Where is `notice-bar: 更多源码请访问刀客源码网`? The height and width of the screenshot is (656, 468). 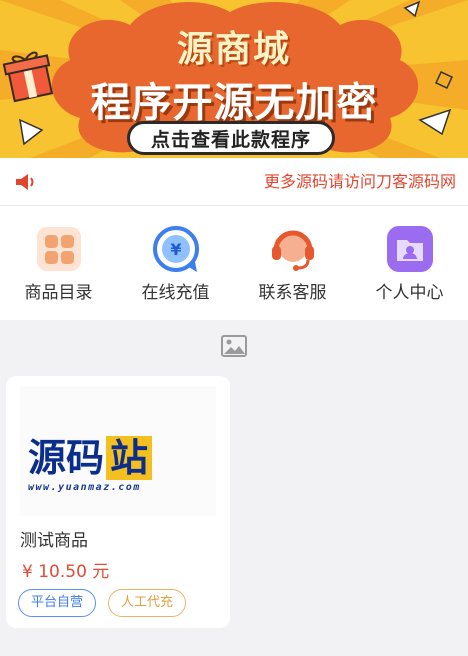 notice-bar: 更多源码请访问刀客源码网 is located at coordinates (234, 182).